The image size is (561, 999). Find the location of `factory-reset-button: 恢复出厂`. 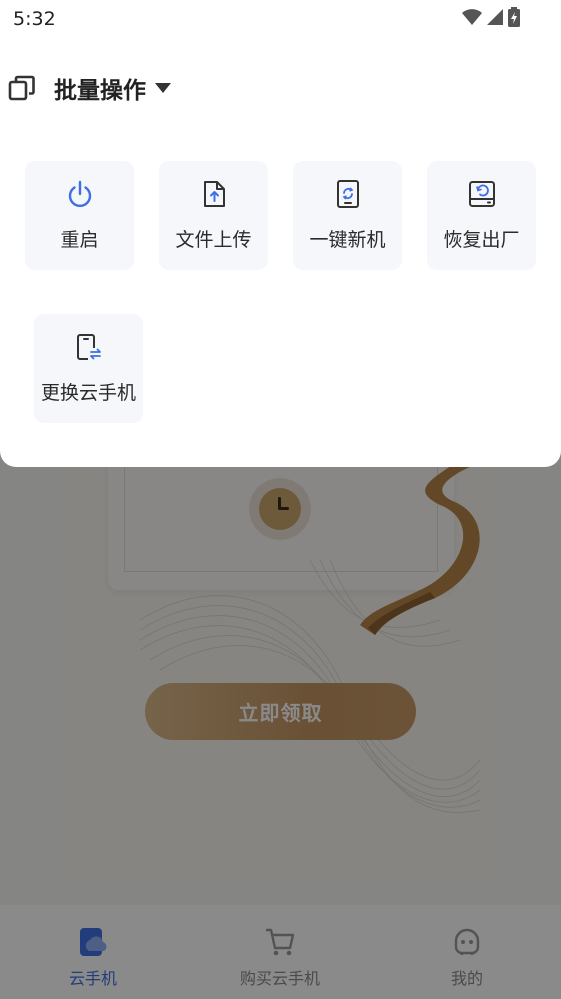

factory-reset-button: 恢复出厂 is located at coordinates (481, 215).